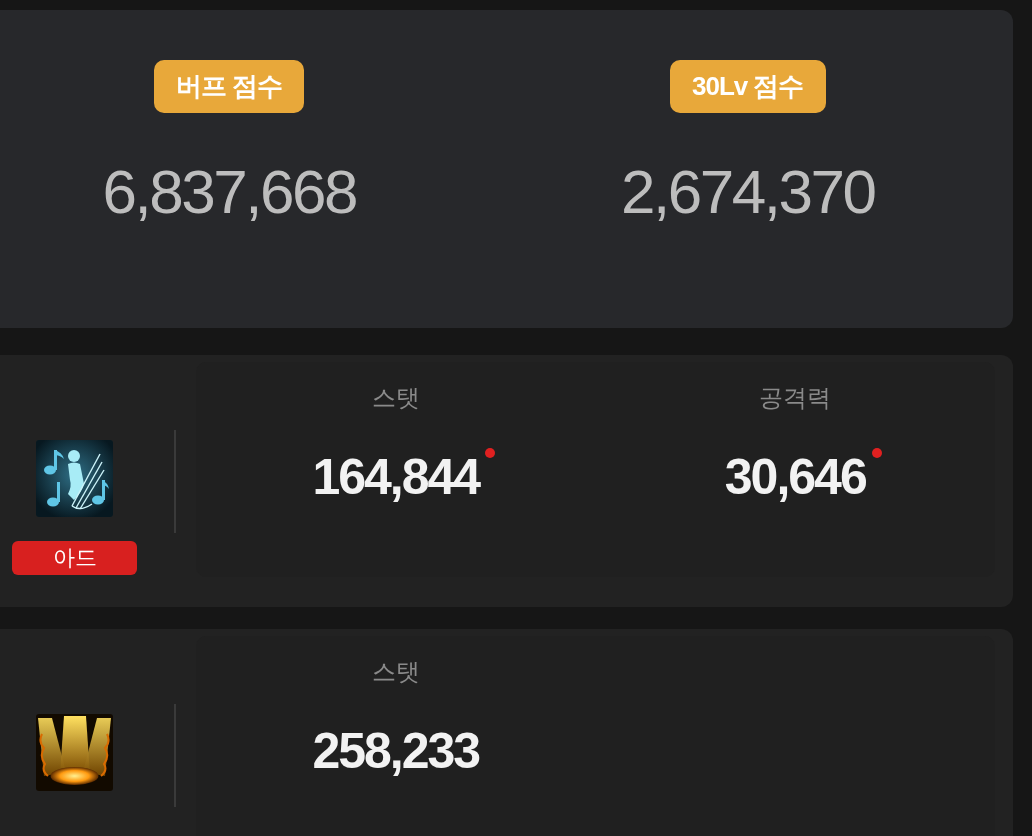 The width and height of the screenshot is (1032, 836). Describe the element at coordinates (396, 751) in the screenshot. I see `stat-value: 258,233` at that location.